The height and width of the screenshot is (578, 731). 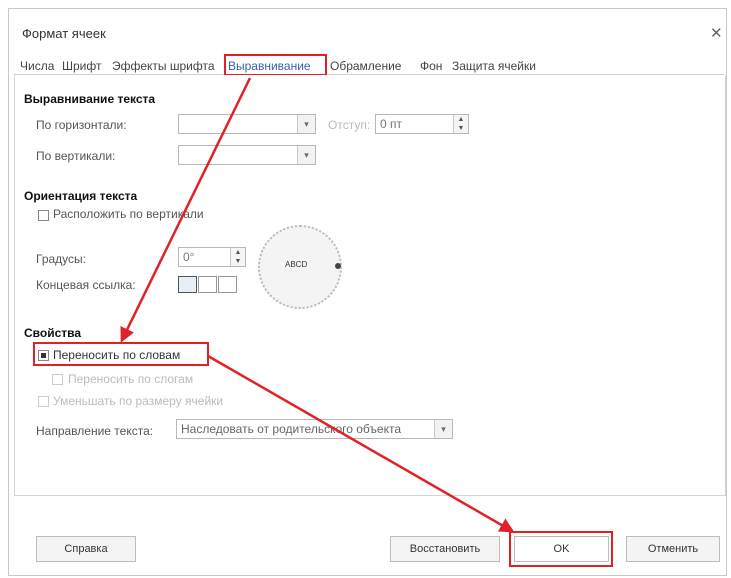 I want to click on arrow-tab-to-wrap, so click(x=186, y=210).